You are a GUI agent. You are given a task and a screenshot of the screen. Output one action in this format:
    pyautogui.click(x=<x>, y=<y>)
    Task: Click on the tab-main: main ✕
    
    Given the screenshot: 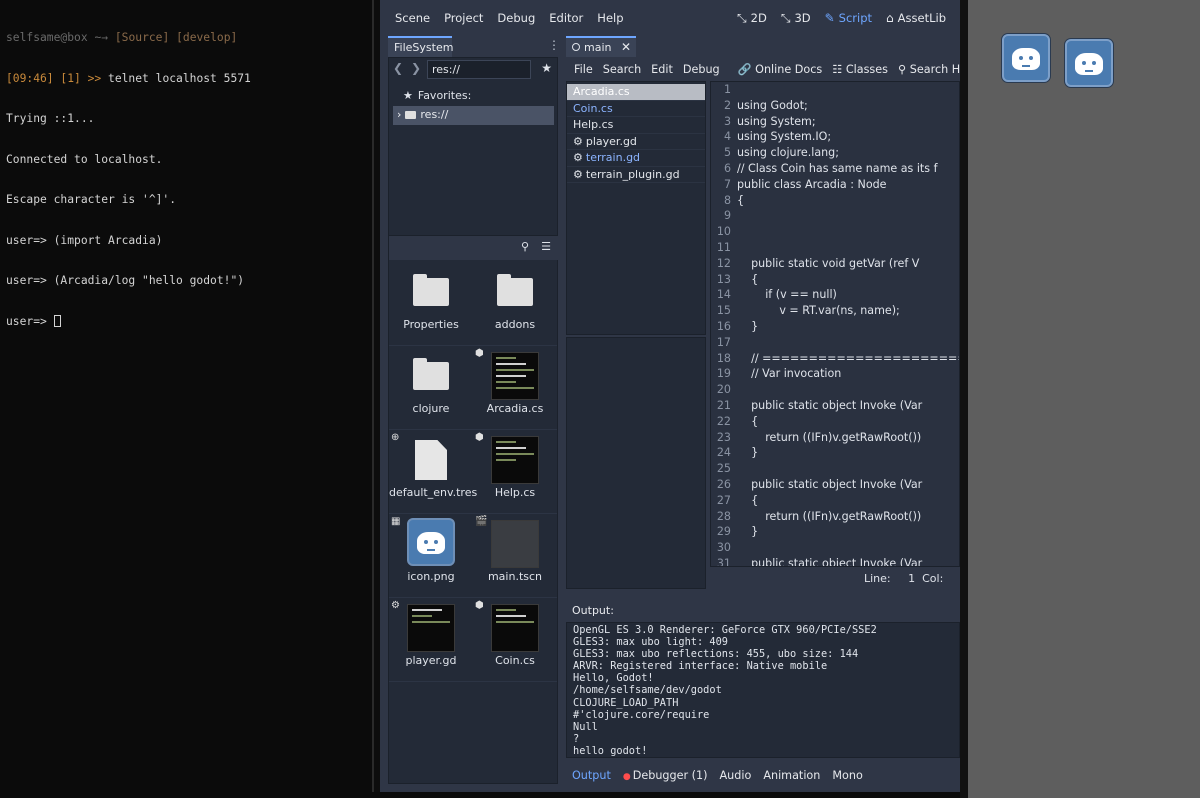 What is the action you would take?
    pyautogui.click(x=601, y=46)
    